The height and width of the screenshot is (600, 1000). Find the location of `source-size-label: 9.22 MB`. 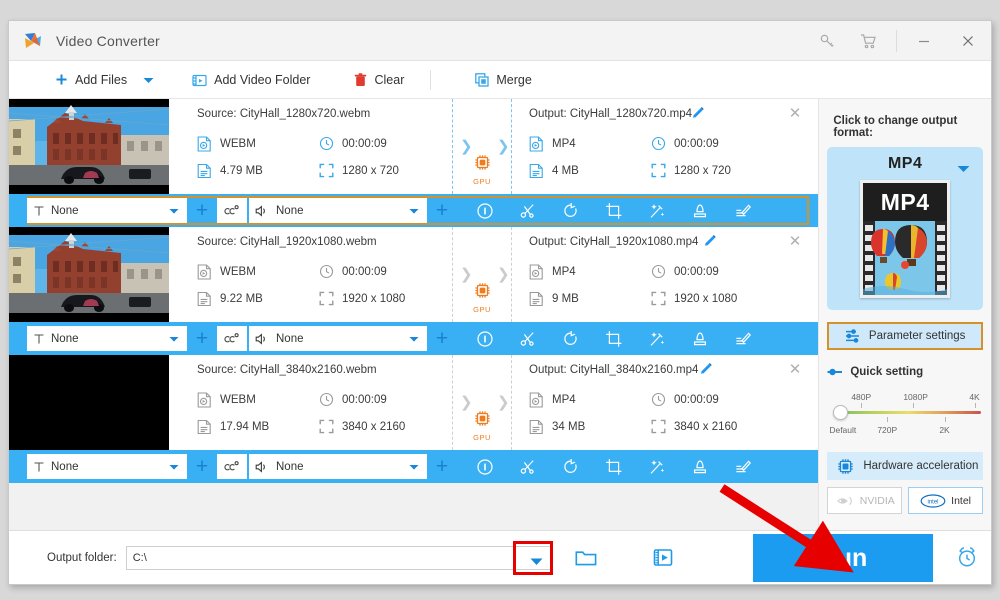

source-size-label: 9.22 MB is located at coordinates (241, 299).